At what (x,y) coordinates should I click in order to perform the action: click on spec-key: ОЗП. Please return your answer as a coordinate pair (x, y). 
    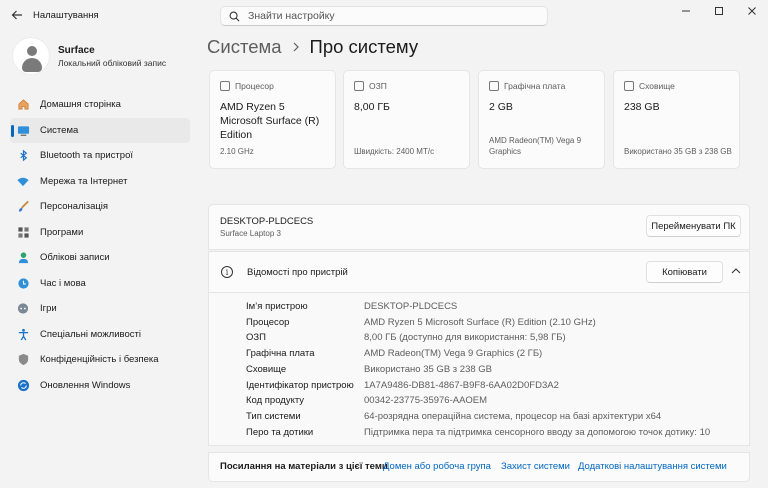
    Looking at the image, I should click on (256, 338).